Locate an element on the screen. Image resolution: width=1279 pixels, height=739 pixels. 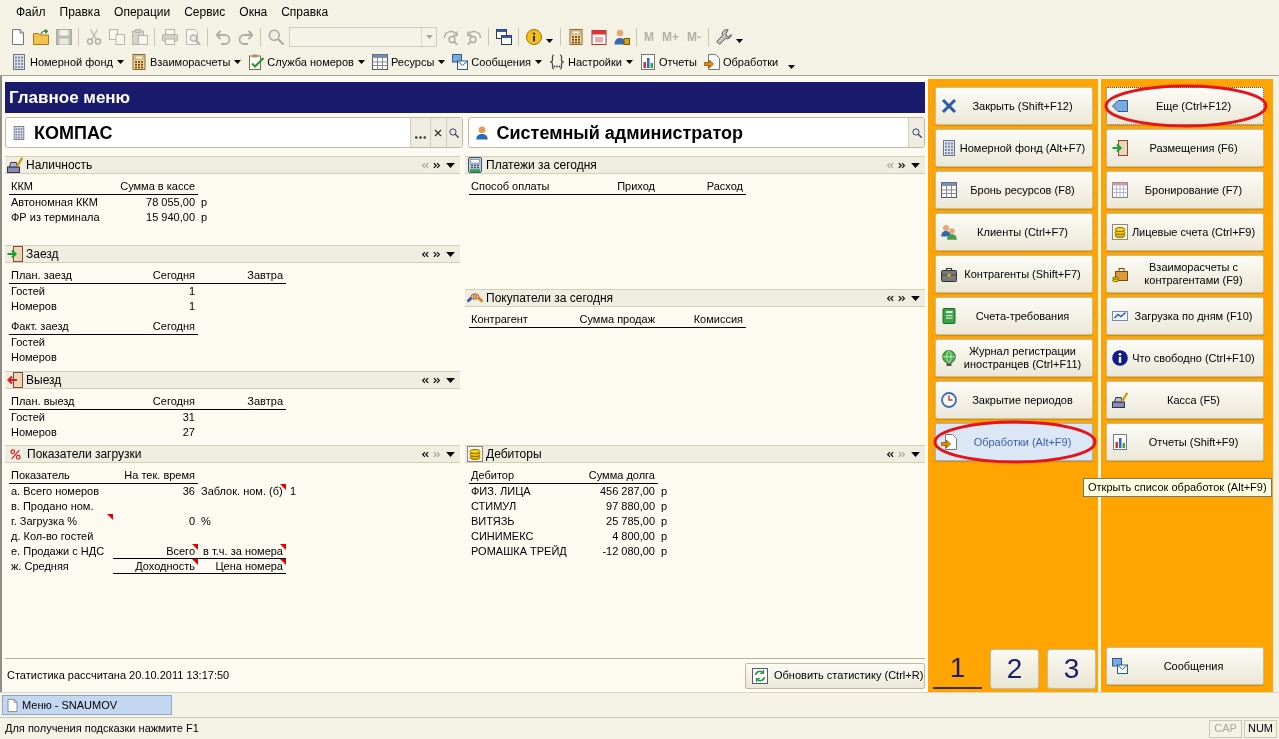
command-button: Бронирование (F7) is located at coordinates (1185, 190).